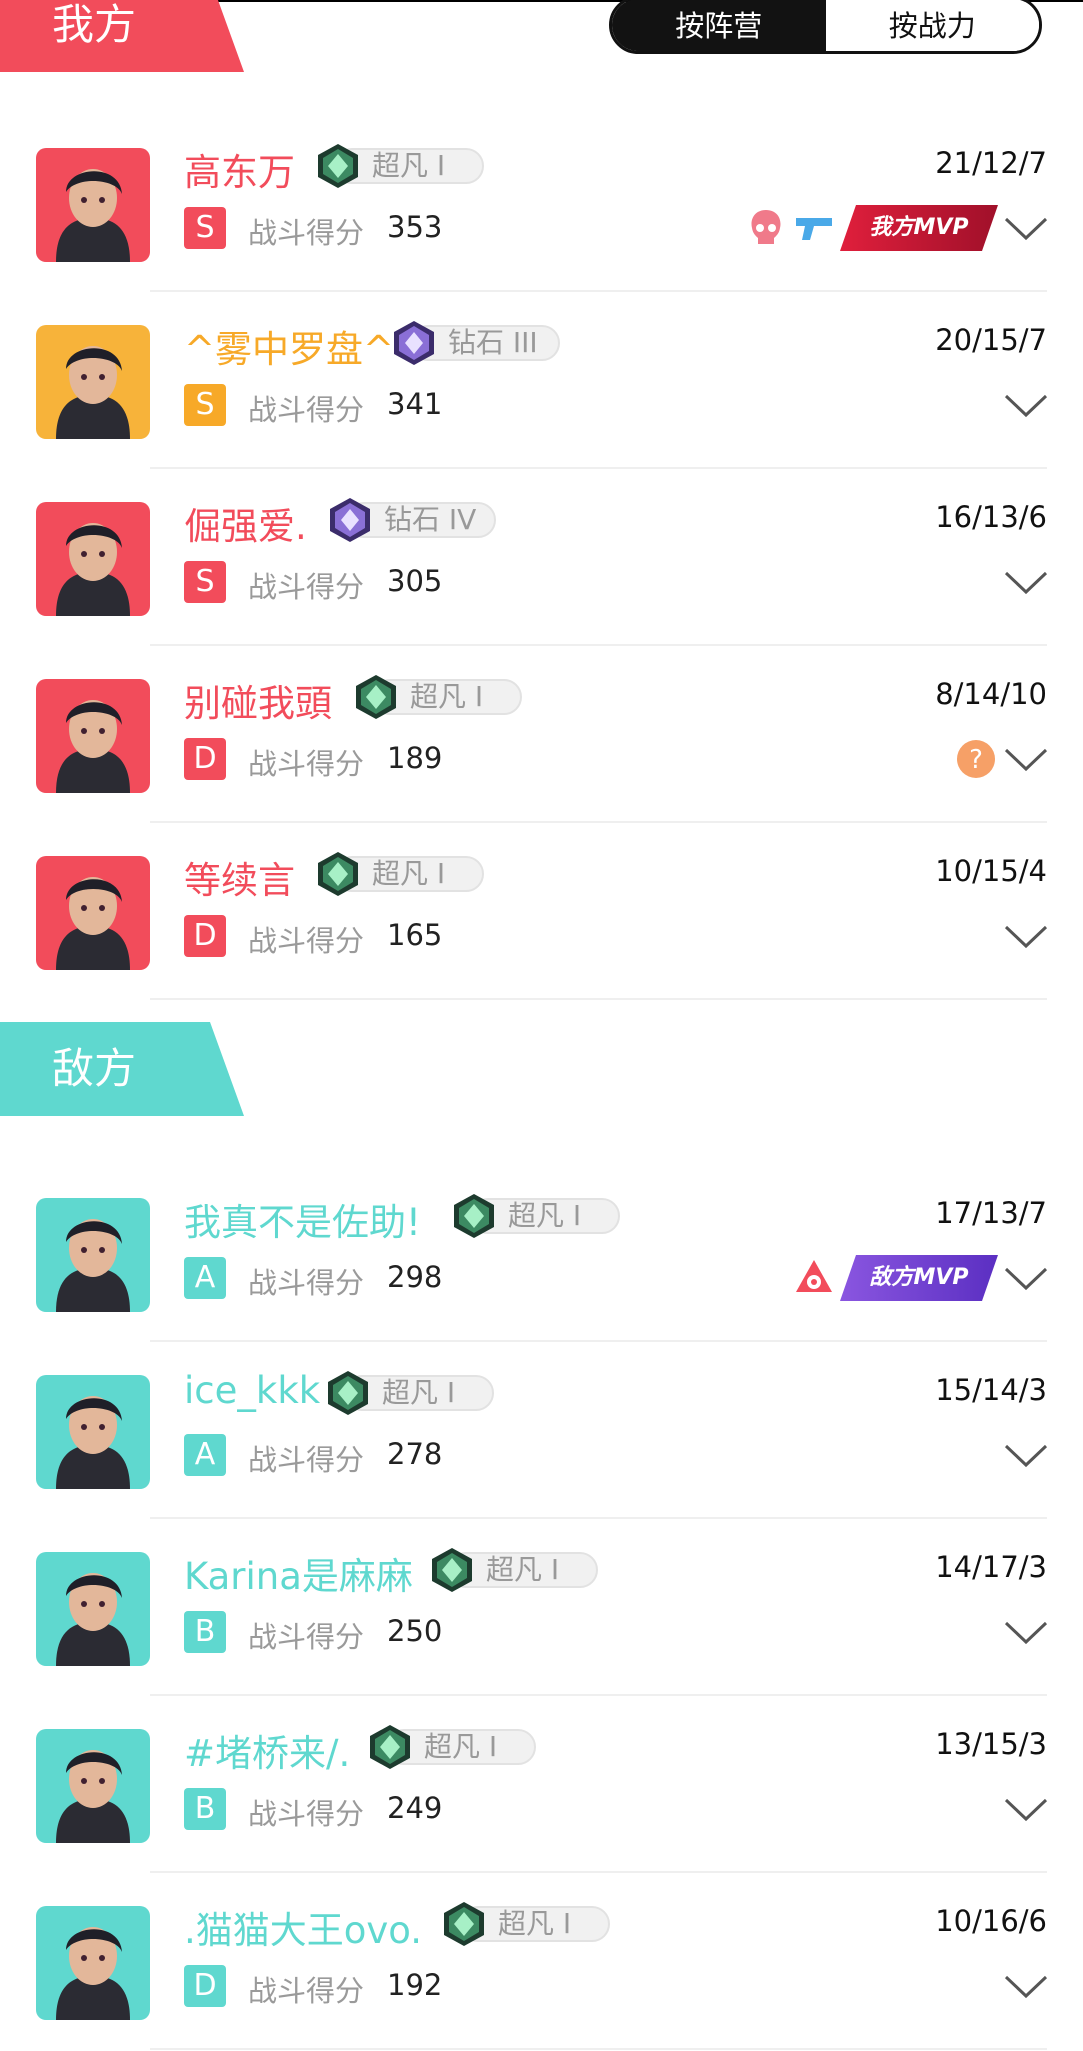 Image resolution: width=1083 pixels, height=2051 pixels. I want to click on kda-value: 17/13/7, so click(991, 1213).